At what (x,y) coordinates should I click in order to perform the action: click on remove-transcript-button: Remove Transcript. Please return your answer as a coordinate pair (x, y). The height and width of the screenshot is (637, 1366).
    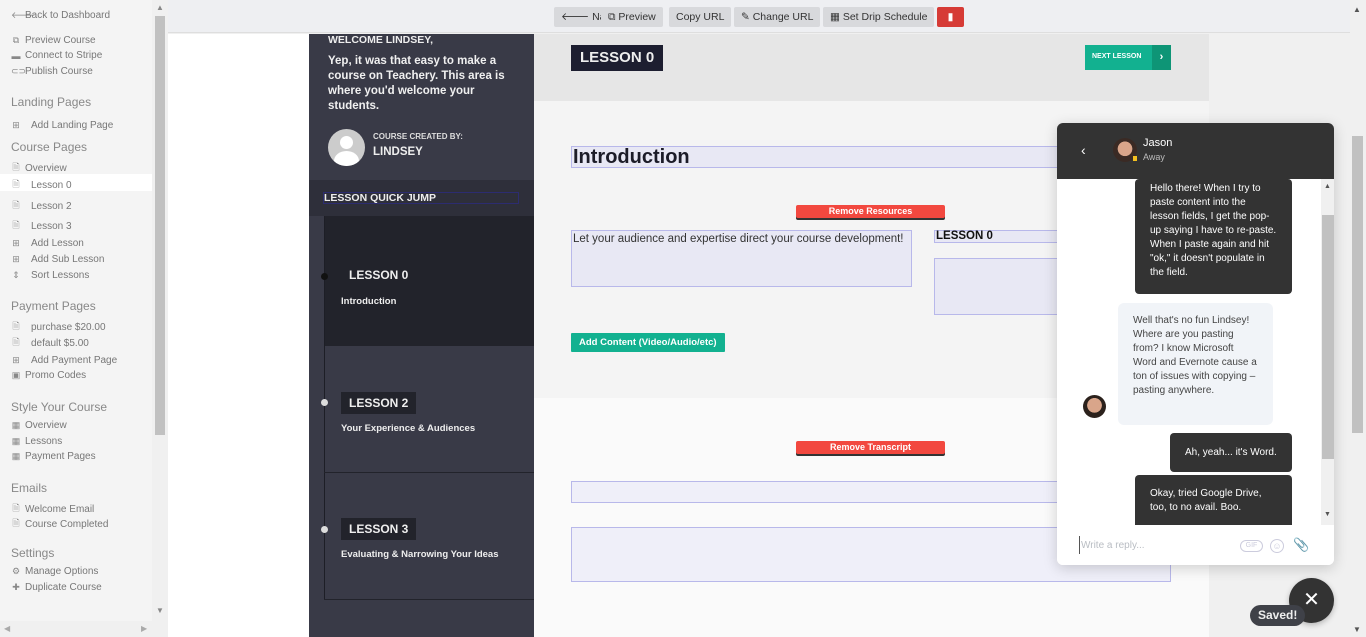
    Looking at the image, I should click on (870, 447).